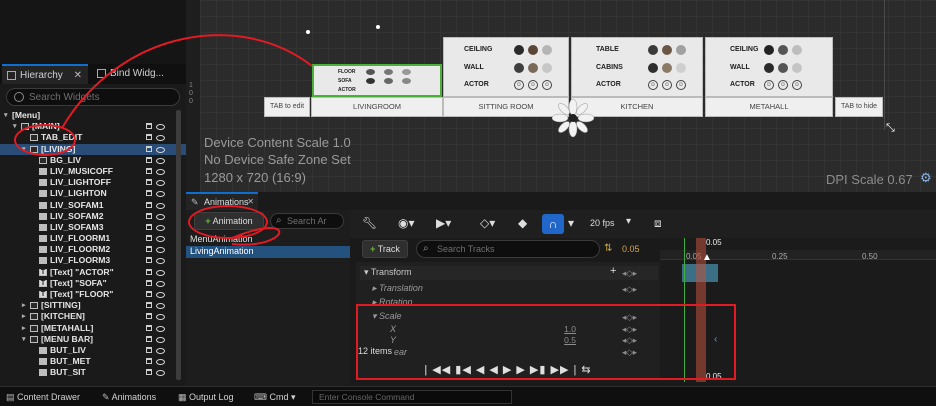 This screenshot has width=936, height=406. I want to click on dpi-scale-text: DPI Scale 0.67, so click(869, 179).